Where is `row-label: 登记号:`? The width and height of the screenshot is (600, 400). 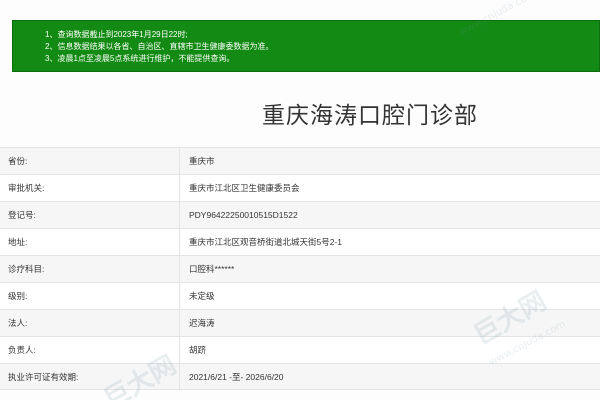 row-label: 登记号: is located at coordinates (90, 215).